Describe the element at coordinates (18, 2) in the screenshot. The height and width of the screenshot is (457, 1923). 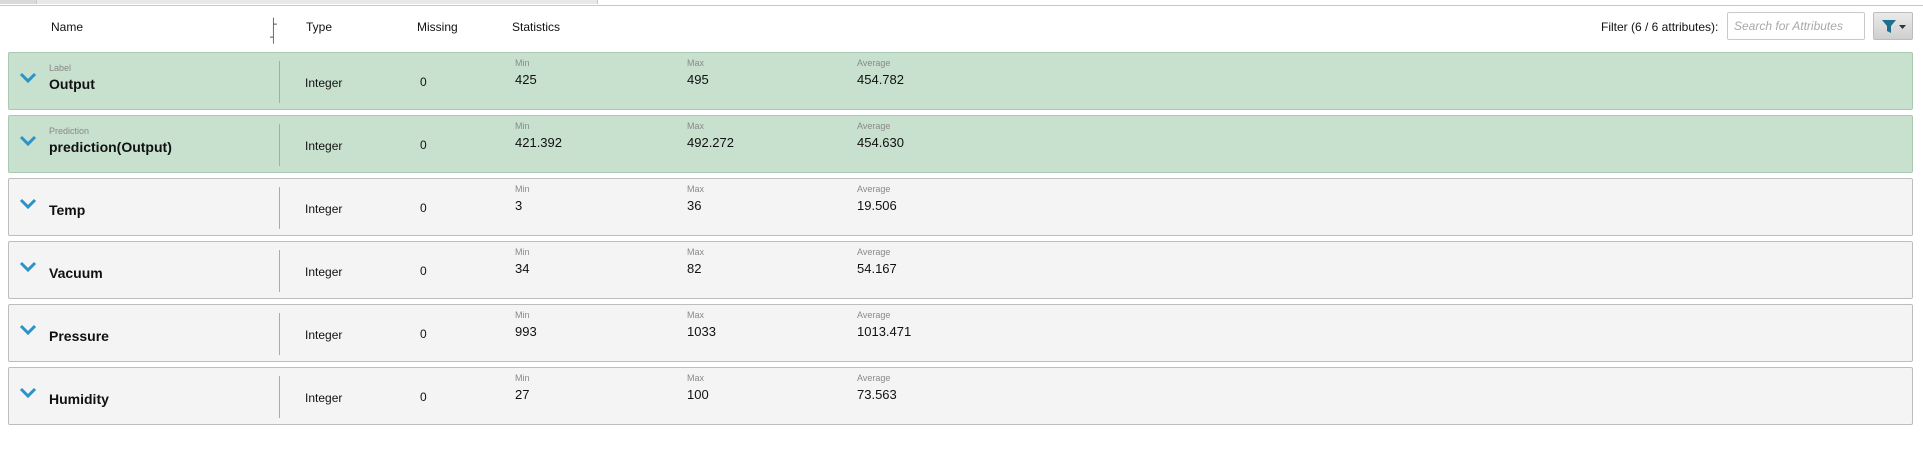
I see `tab-left` at that location.